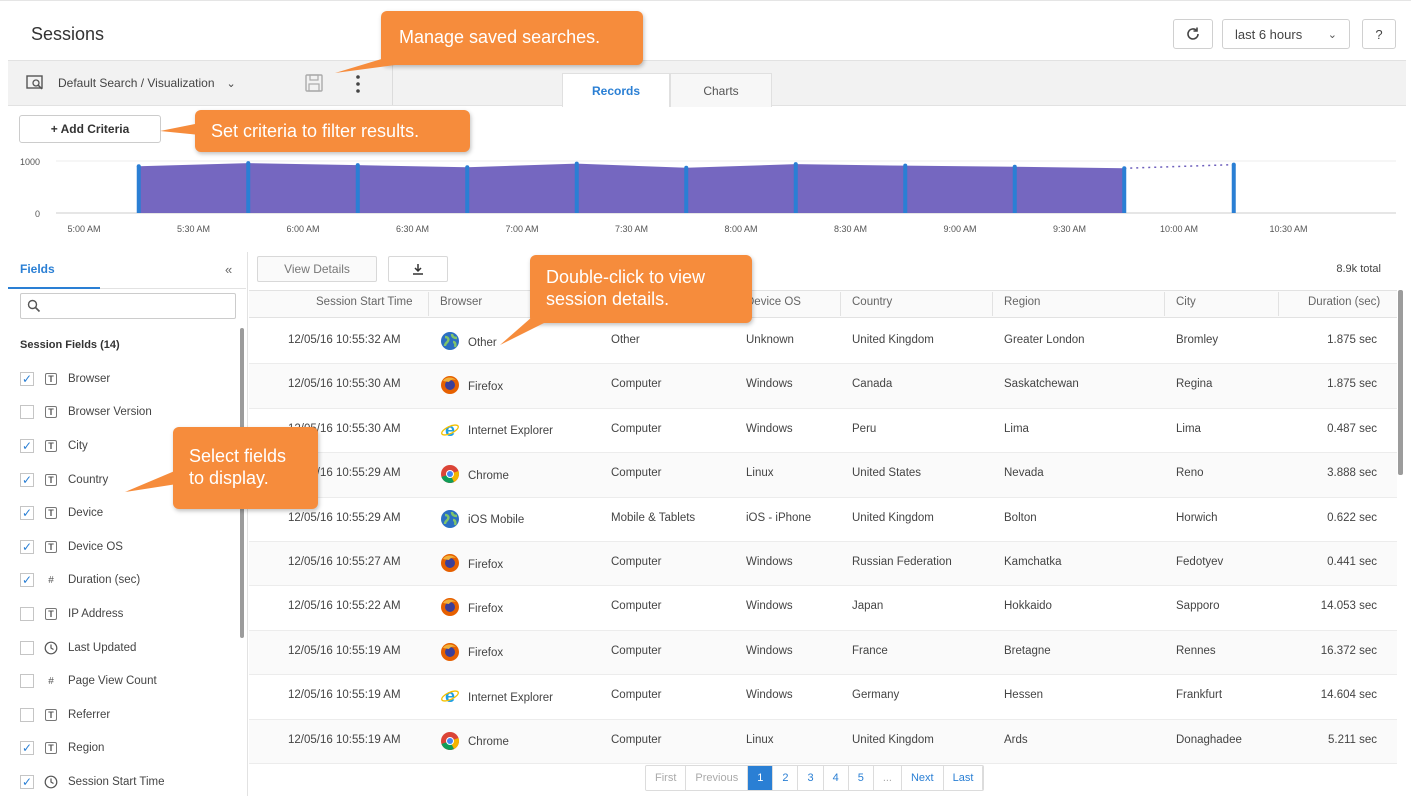  Describe the element at coordinates (1022, 302) in the screenshot. I see `column-header: Region` at that location.